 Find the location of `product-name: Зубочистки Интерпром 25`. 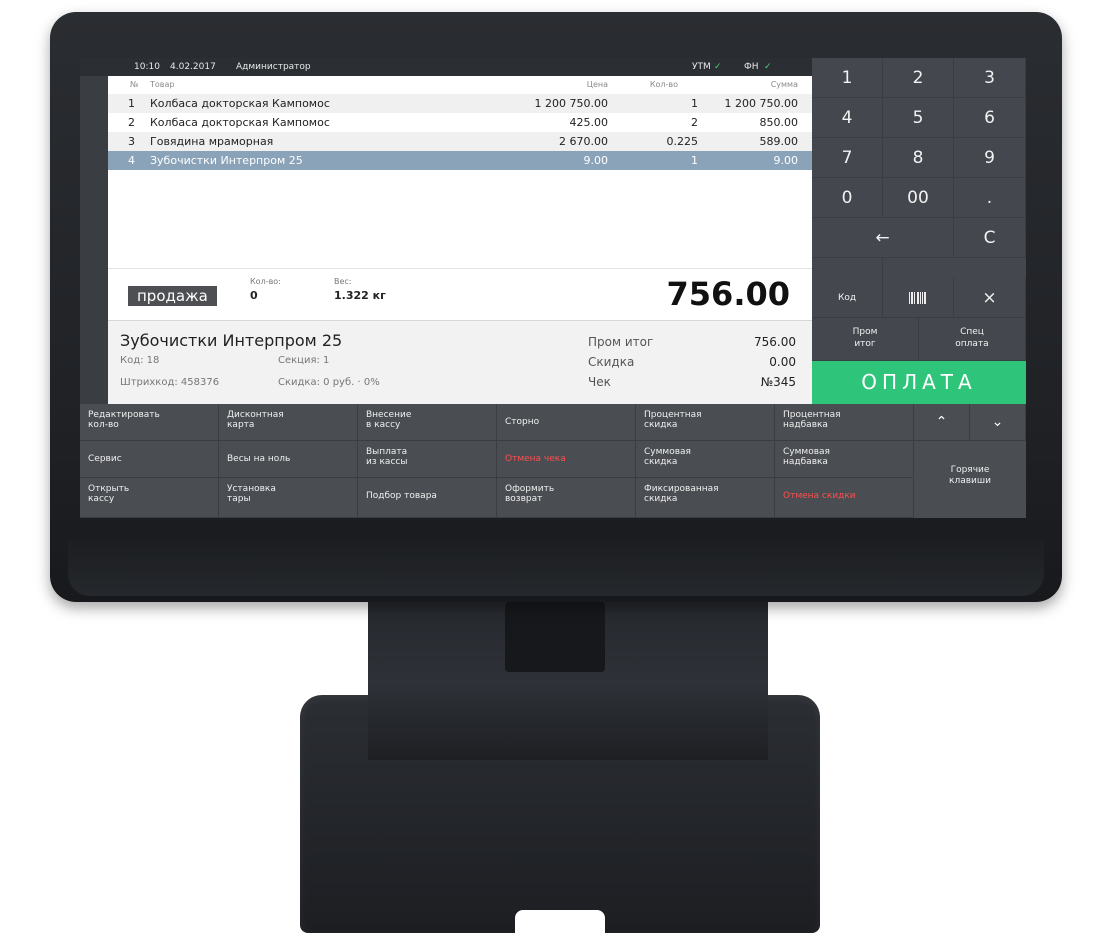

product-name: Зубочистки Интерпром 25 is located at coordinates (231, 340).